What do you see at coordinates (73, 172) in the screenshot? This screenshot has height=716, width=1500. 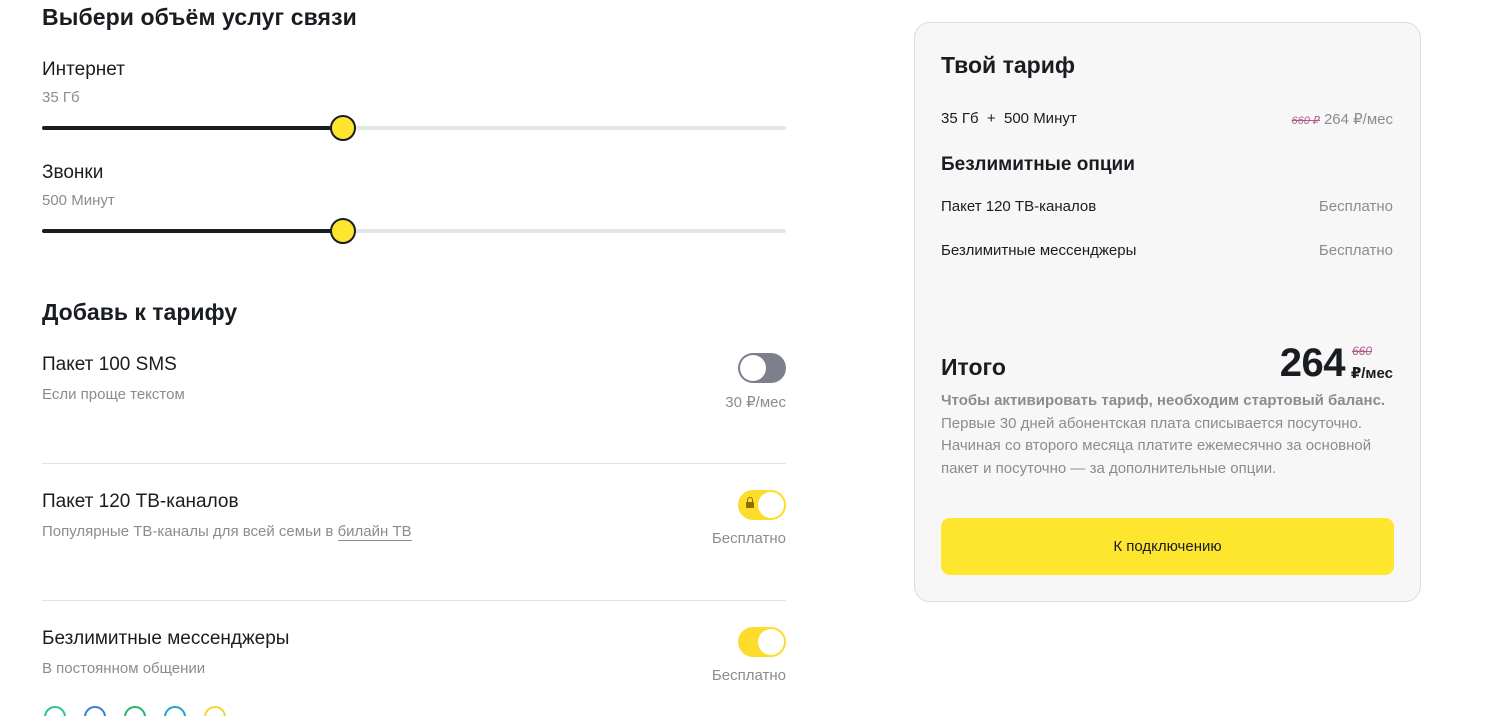 I see `calls-label: Звонки` at bounding box center [73, 172].